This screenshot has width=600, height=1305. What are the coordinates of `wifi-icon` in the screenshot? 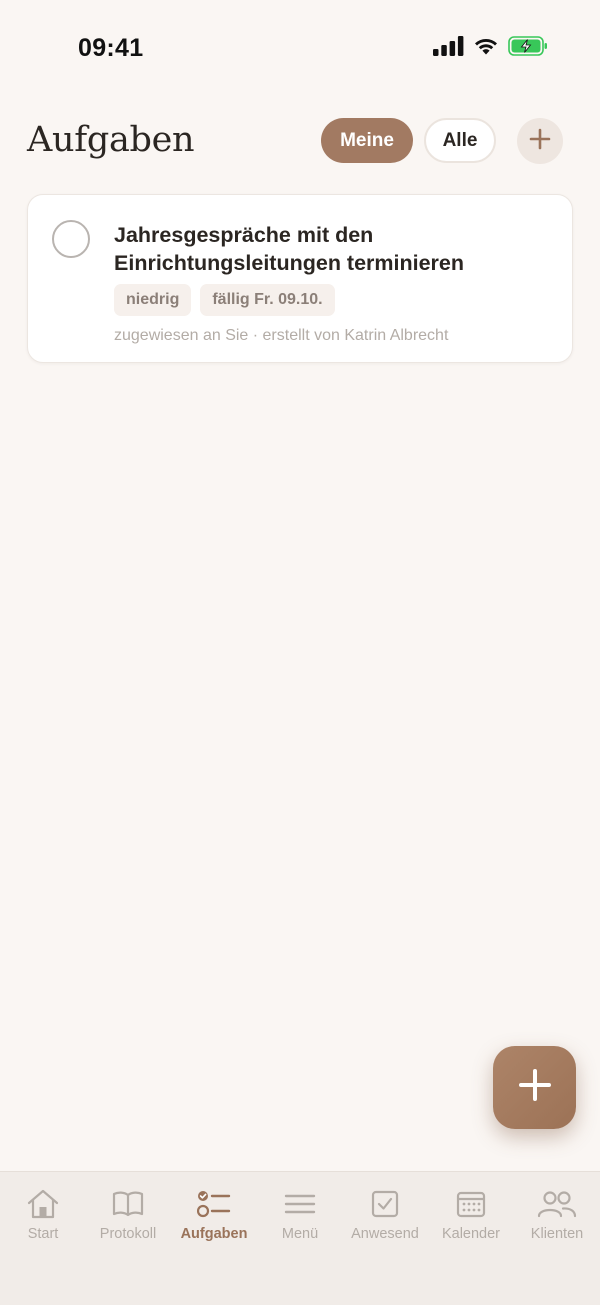 It's located at (486, 46).